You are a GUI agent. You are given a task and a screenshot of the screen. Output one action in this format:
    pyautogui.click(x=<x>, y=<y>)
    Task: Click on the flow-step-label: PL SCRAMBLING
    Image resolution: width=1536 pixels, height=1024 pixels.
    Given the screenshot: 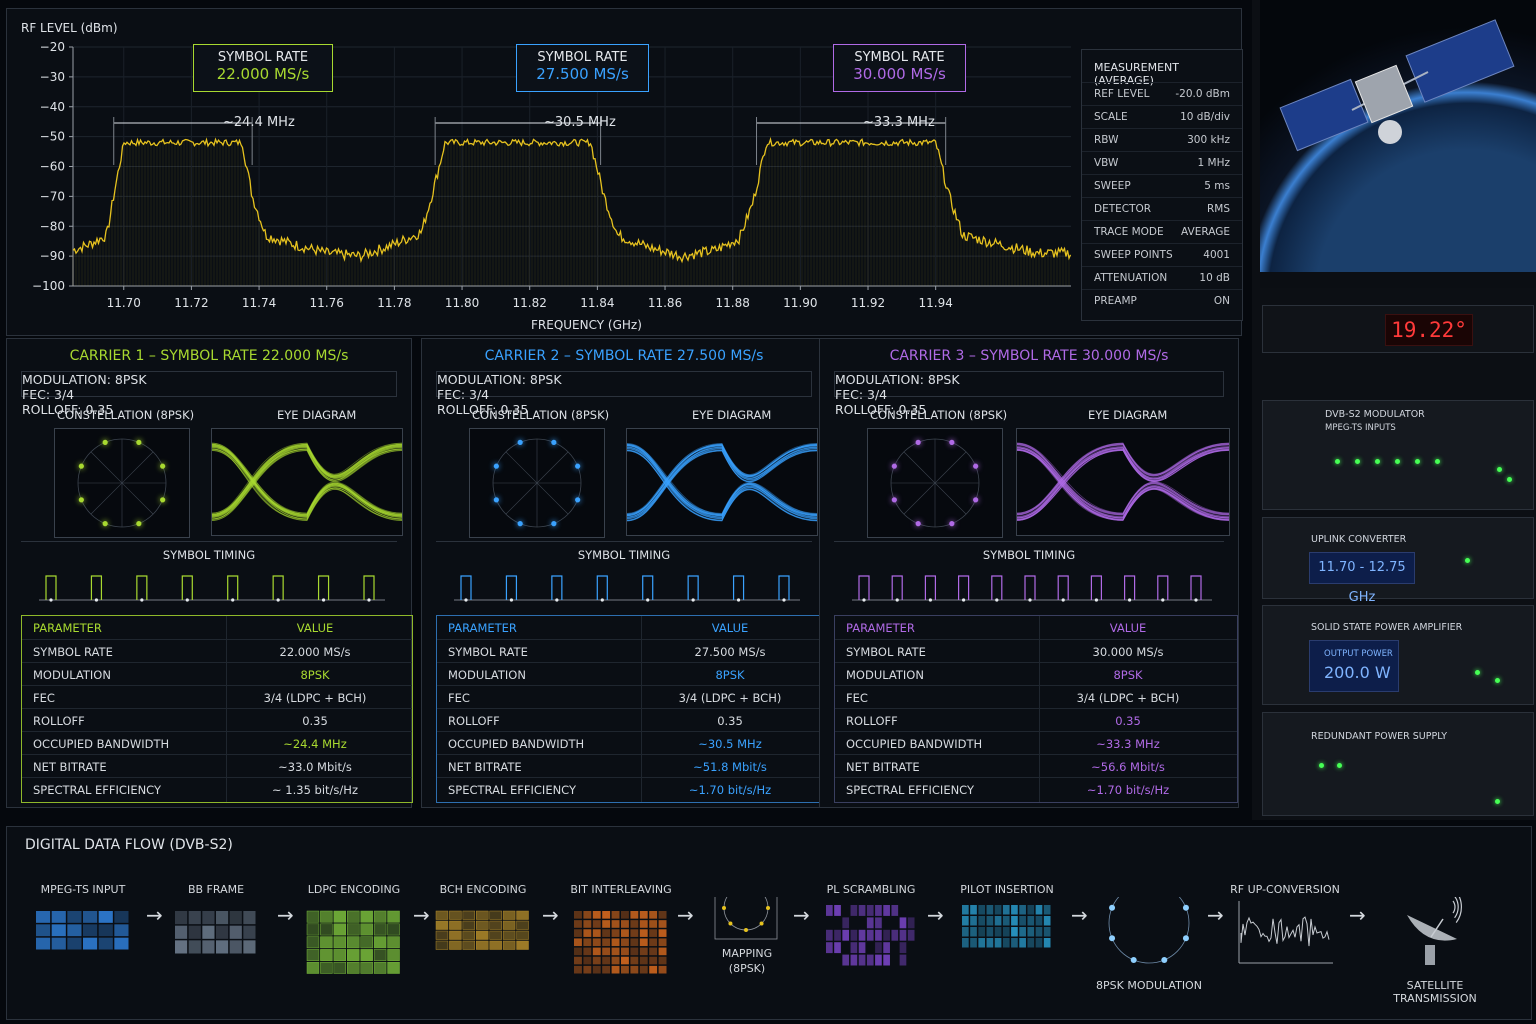 What is the action you would take?
    pyautogui.click(x=871, y=889)
    